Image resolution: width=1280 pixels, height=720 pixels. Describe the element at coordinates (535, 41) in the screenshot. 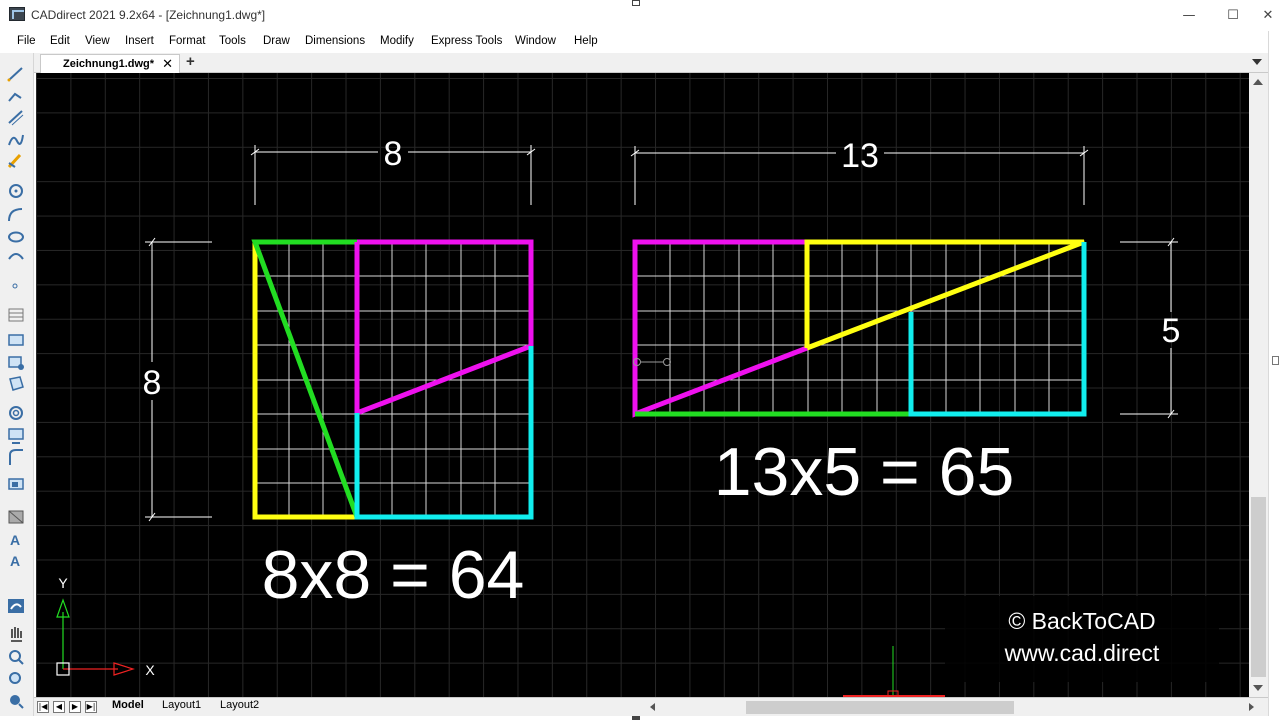

I see `menu-window: Window` at that location.